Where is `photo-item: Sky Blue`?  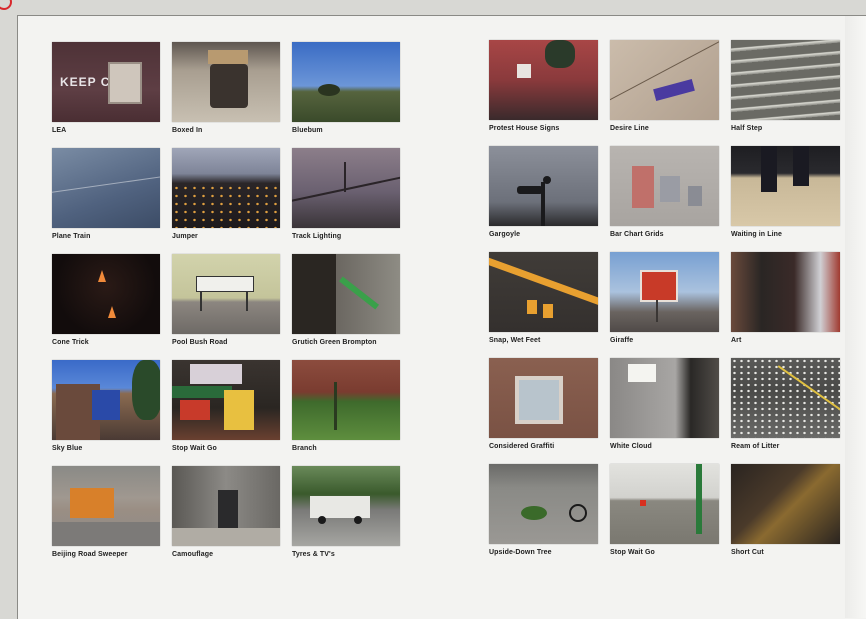 photo-item: Sky Blue is located at coordinates (106, 413).